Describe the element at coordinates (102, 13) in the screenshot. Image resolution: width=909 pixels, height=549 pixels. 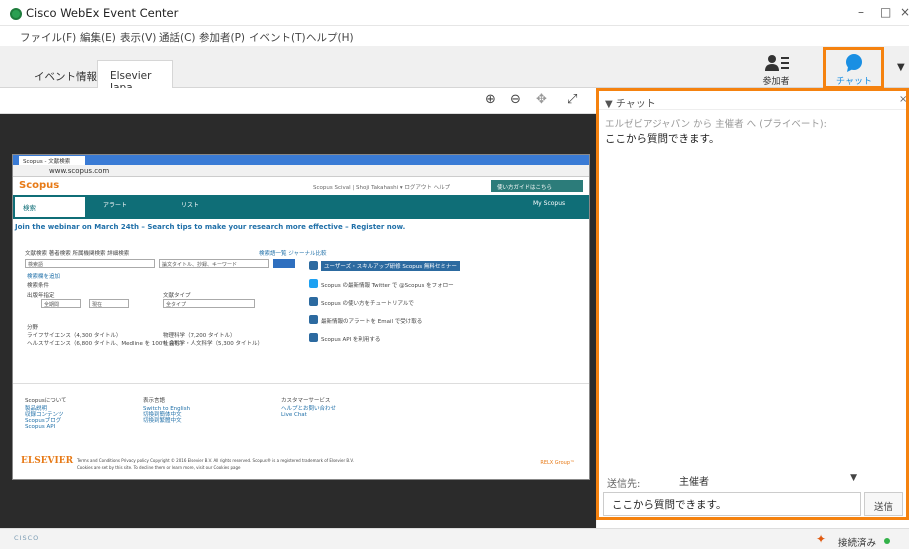
I see `window-title: Cisco WebEx Event Center` at that location.